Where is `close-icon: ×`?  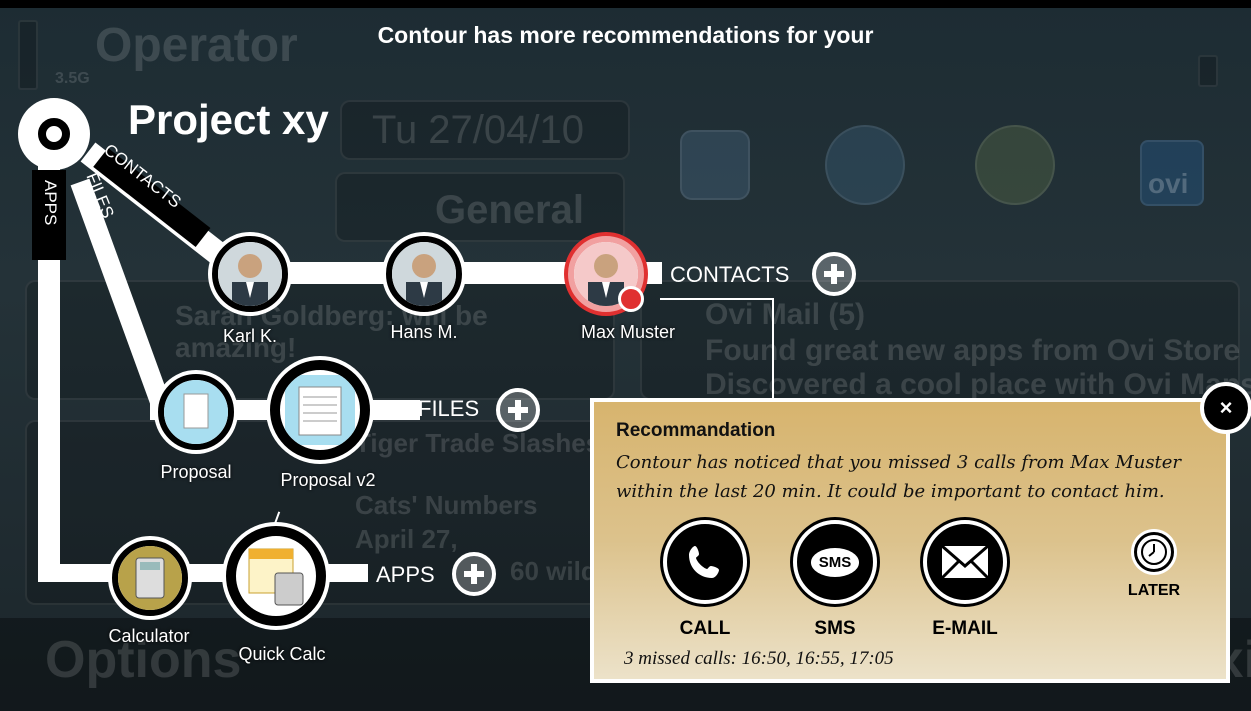
close-icon: × is located at coordinates (1226, 407).